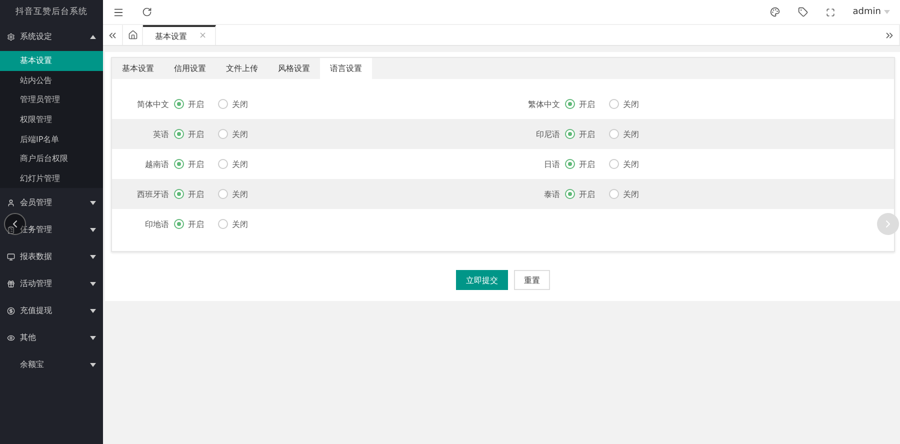  What do you see at coordinates (11, 202) in the screenshot?
I see `user-icon` at bounding box center [11, 202].